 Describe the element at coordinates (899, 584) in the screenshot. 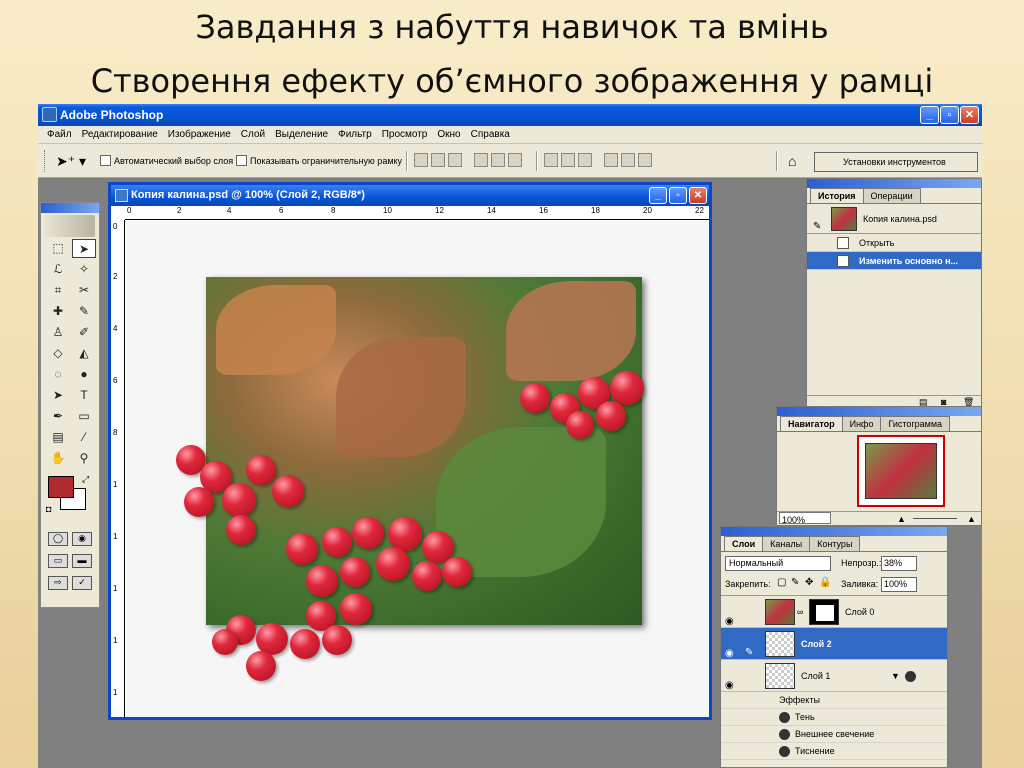

I see `fill-field: 100%` at that location.